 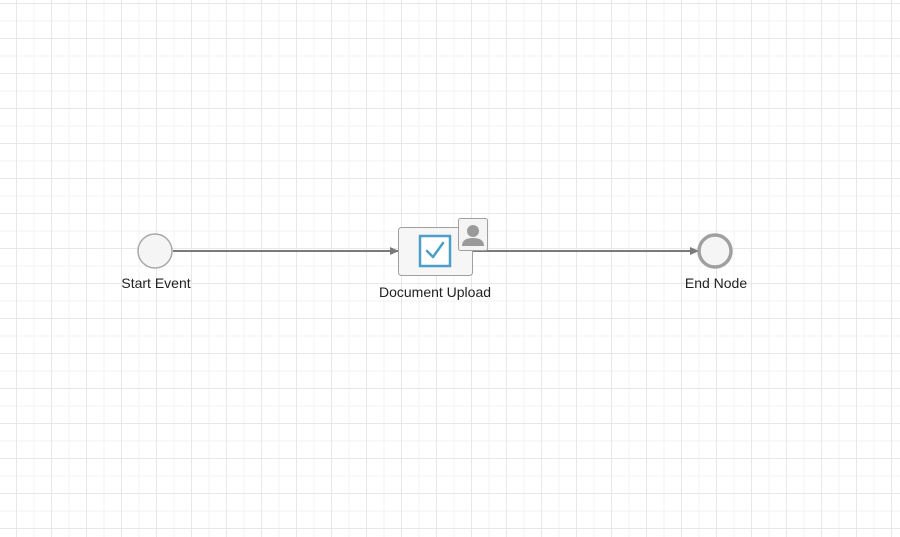 I want to click on diagram-svg, so click(x=435, y=247).